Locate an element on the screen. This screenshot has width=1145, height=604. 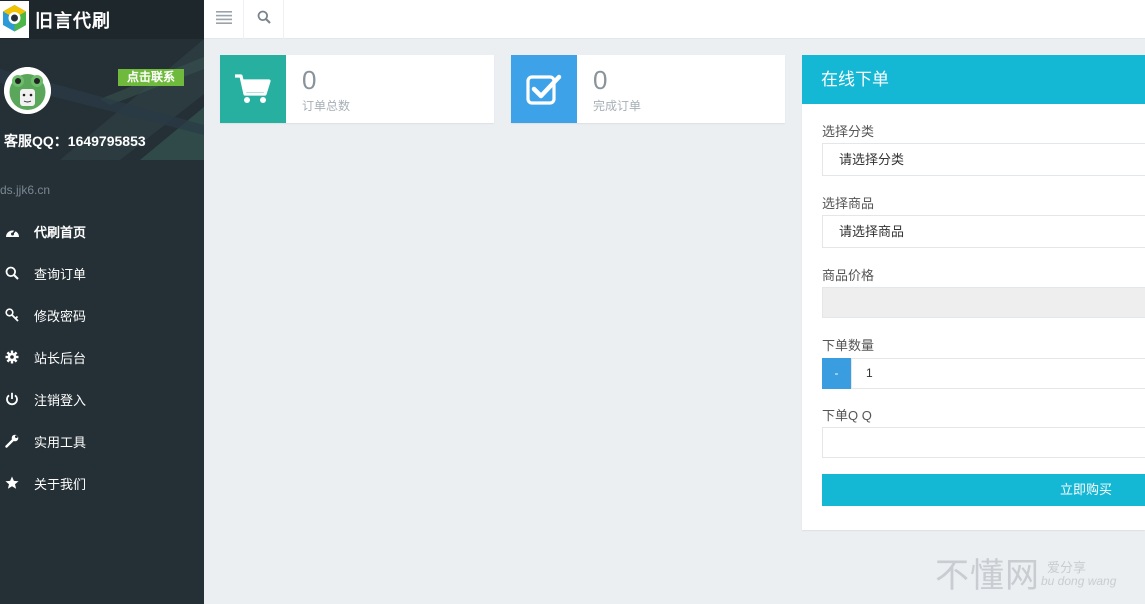
contact-button: 点击联系 is located at coordinates (151, 77).